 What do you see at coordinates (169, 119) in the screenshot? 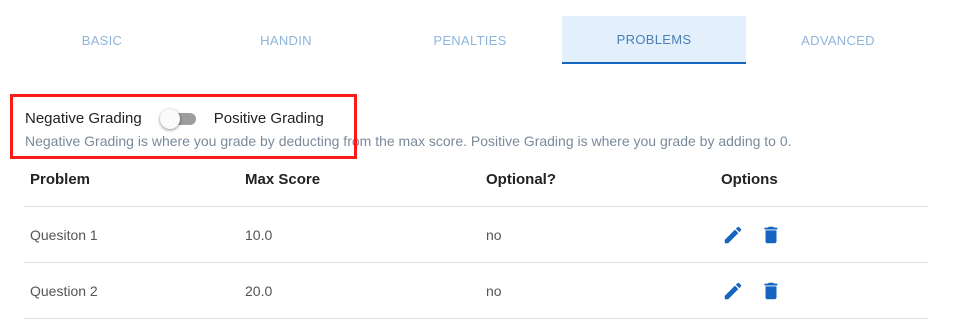
I see `toggle-thumb` at bounding box center [169, 119].